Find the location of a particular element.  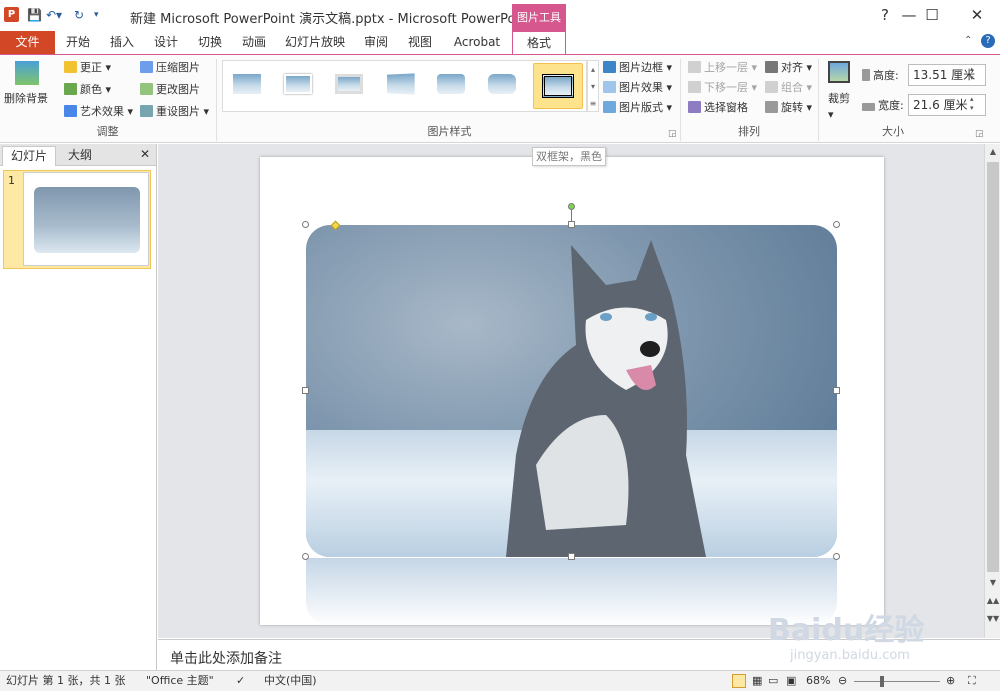

undo-icon: ↶▾ is located at coordinates (54, 15).